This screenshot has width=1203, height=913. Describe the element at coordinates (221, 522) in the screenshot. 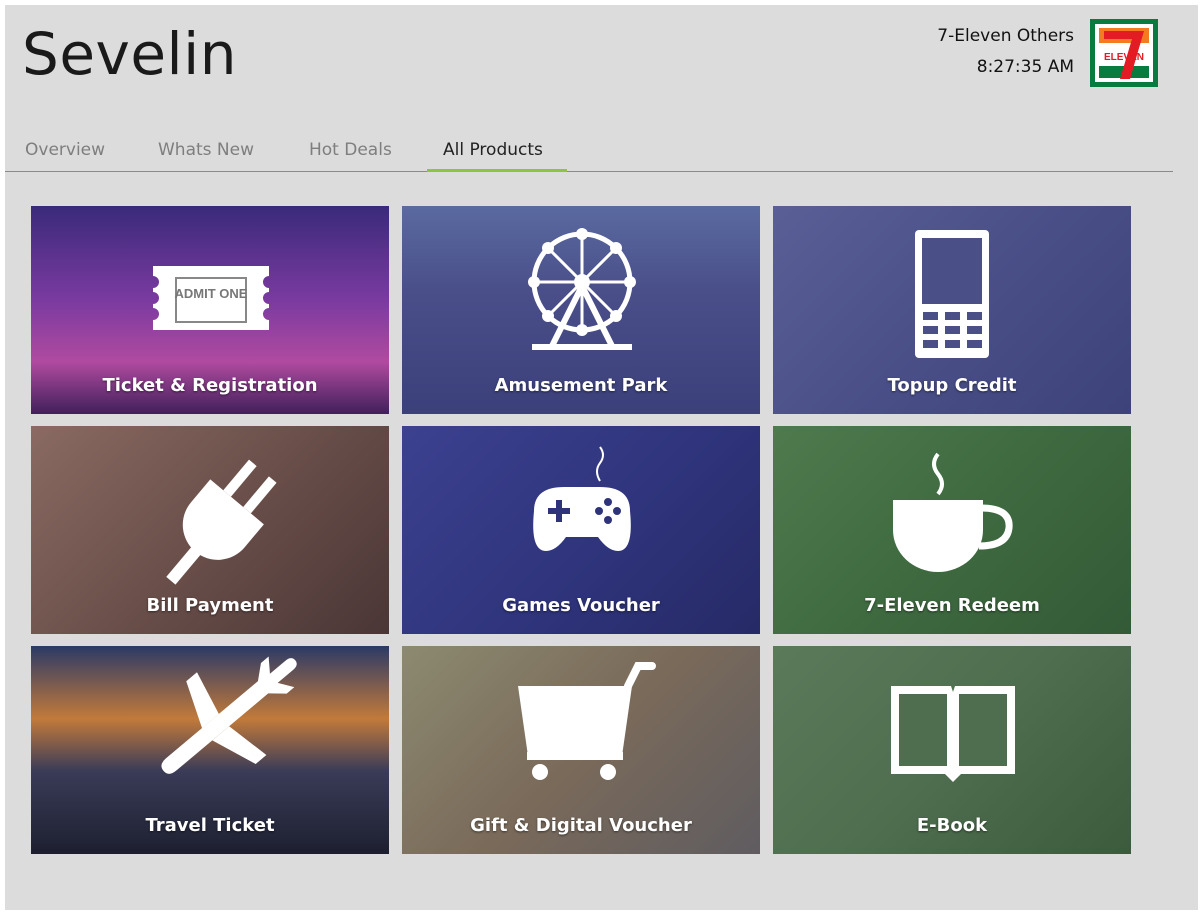

I see `plug-icon` at that location.